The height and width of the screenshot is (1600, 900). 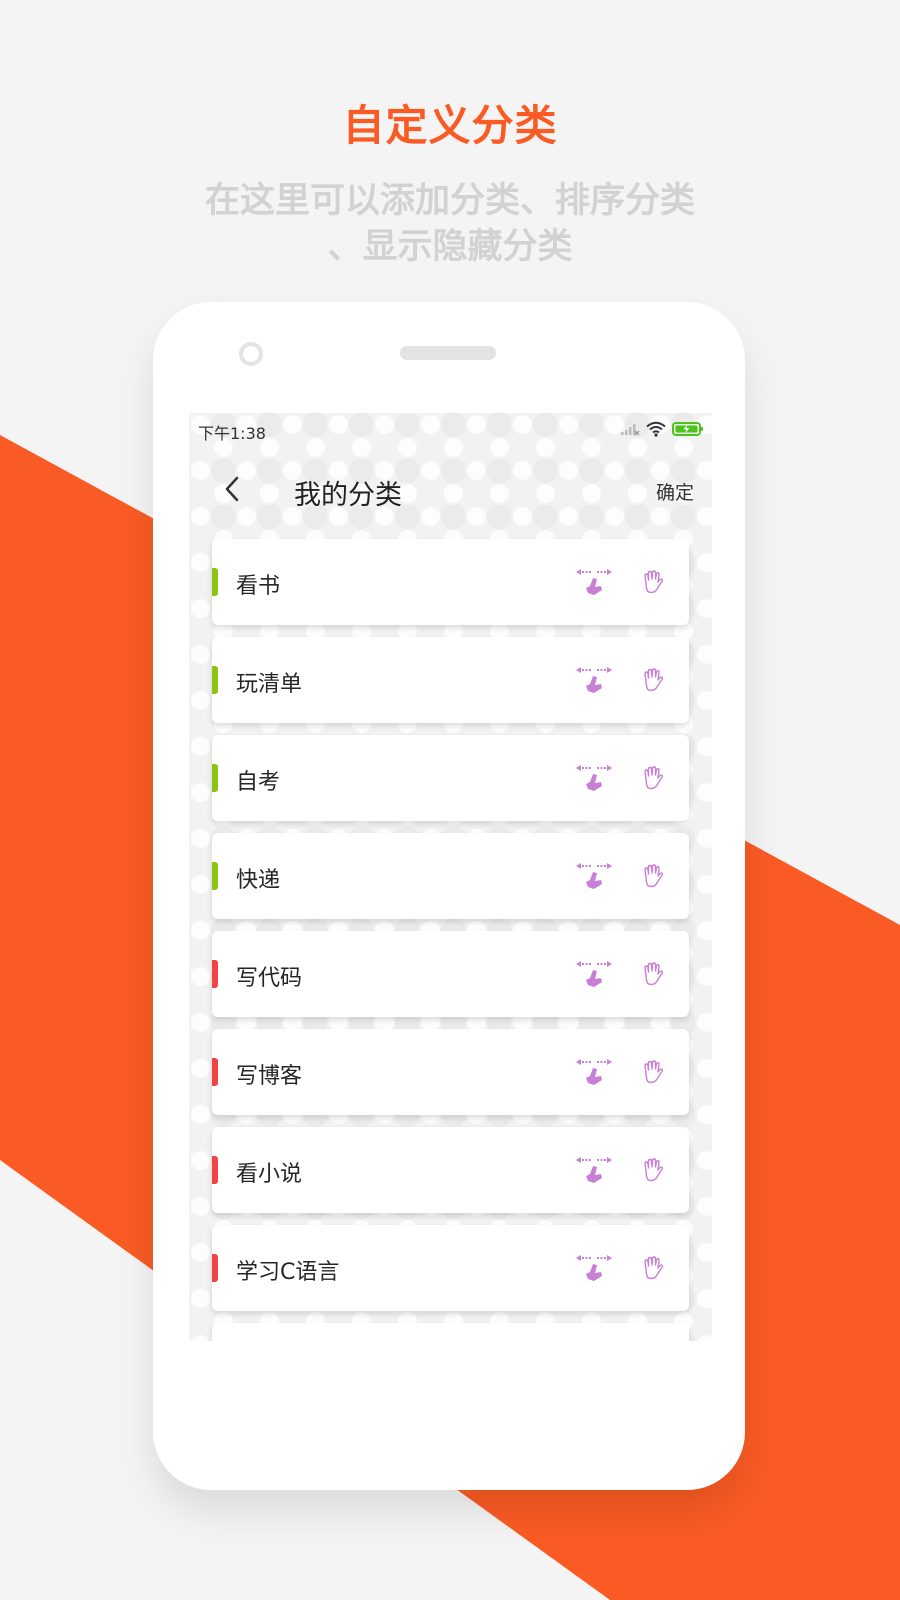 I want to click on category-item: 自考, so click(x=450, y=778).